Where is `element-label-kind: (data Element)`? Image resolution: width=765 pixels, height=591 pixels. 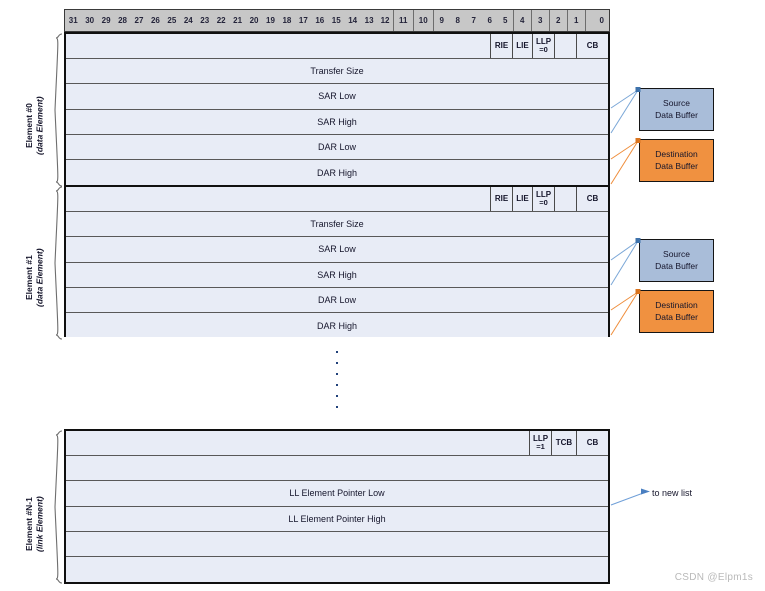 element-label-kind: (data Element) is located at coordinates (39, 278).